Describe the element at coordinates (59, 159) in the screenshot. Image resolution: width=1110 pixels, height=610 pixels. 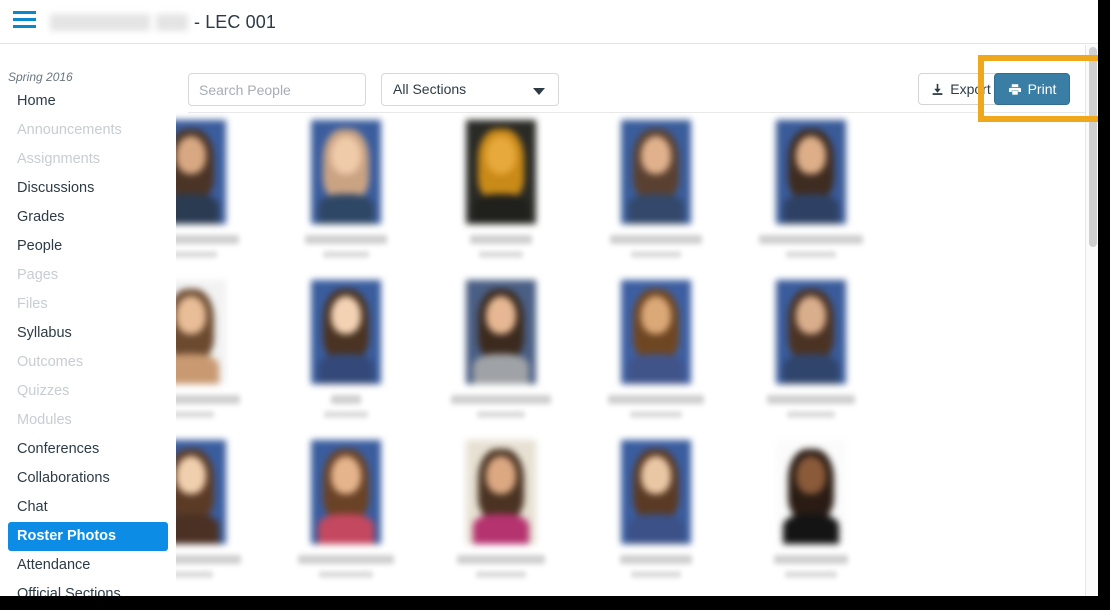
I see `sidebar-item-assignments: Assignments` at that location.